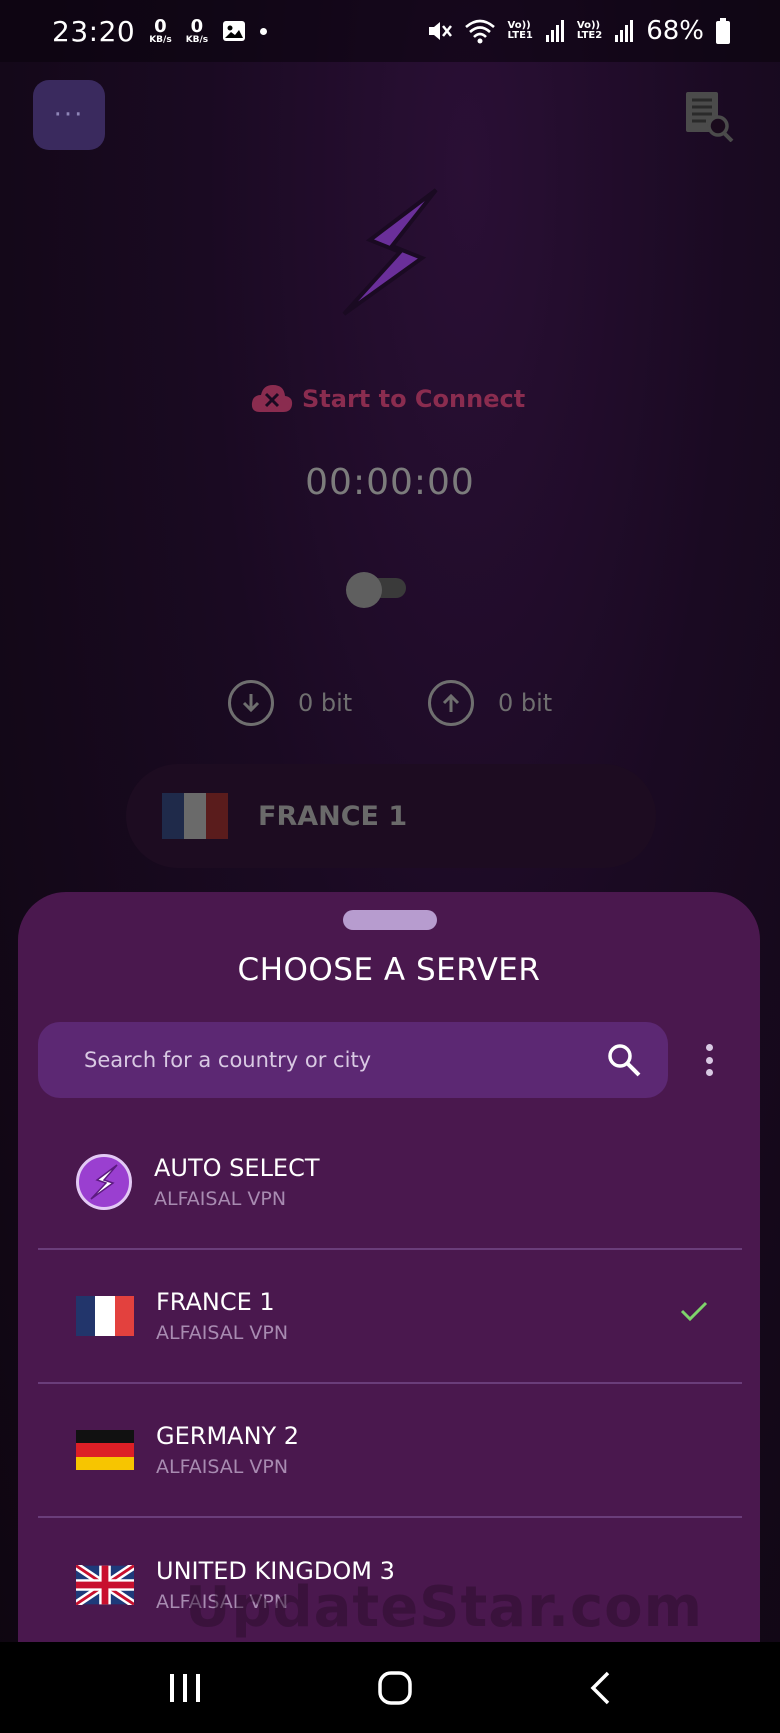 The height and width of the screenshot is (1733, 780). I want to click on search-icon, so click(624, 1060).